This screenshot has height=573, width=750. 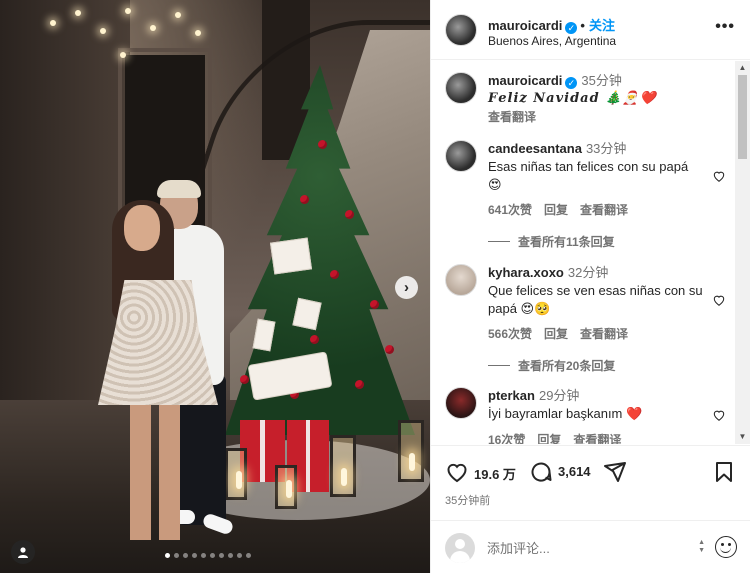 I want to click on comment-time: 29分钟, so click(x=559, y=395).